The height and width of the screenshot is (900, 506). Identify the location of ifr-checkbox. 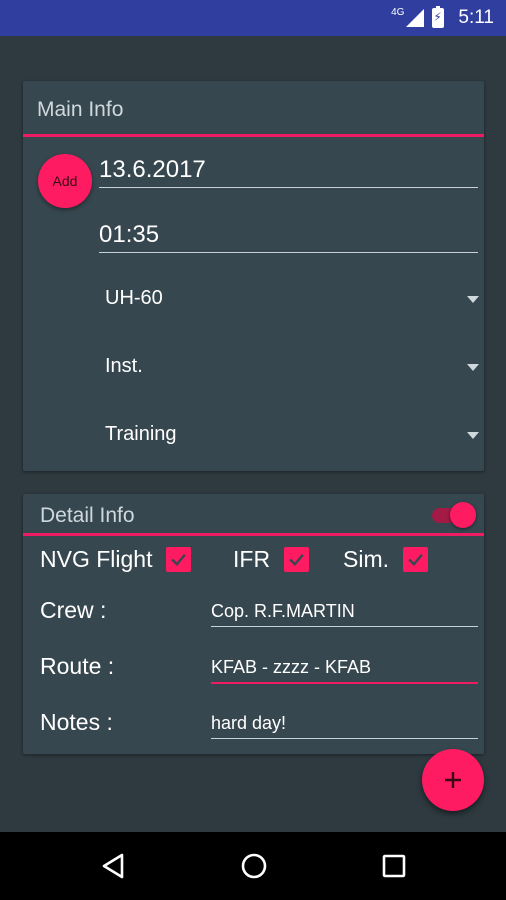
(297, 559).